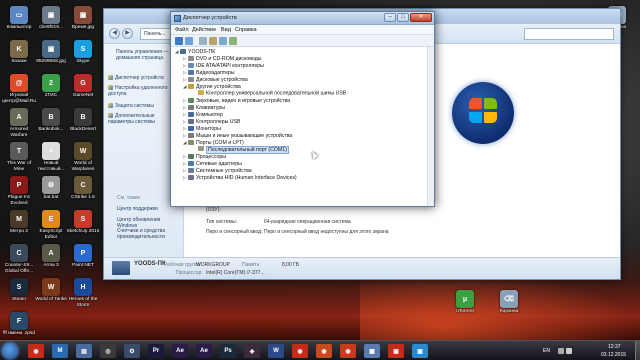 The height and width of the screenshot is (360, 640). I want to click on tree-node: ▷ DVD и CD-ROM дисководы, so click(222, 58).